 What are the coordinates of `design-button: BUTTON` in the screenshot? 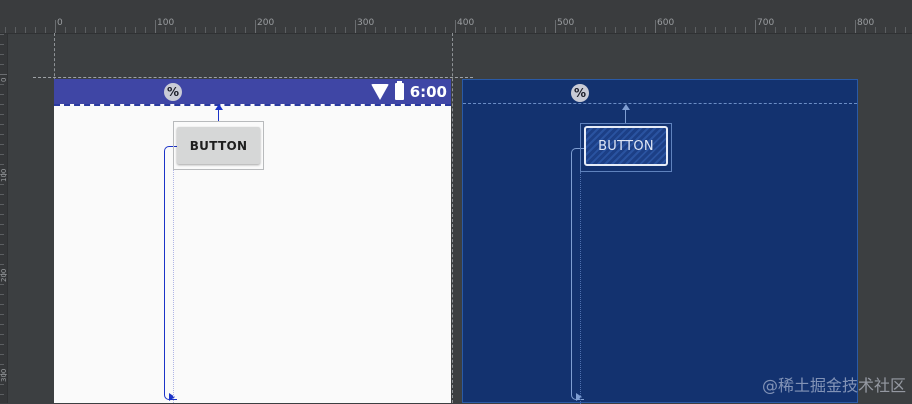 It's located at (218, 145).